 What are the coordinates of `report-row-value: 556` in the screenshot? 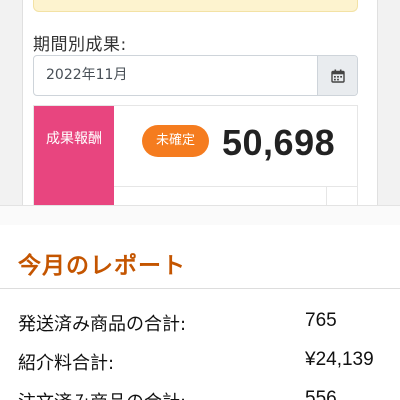 It's located at (321, 394).